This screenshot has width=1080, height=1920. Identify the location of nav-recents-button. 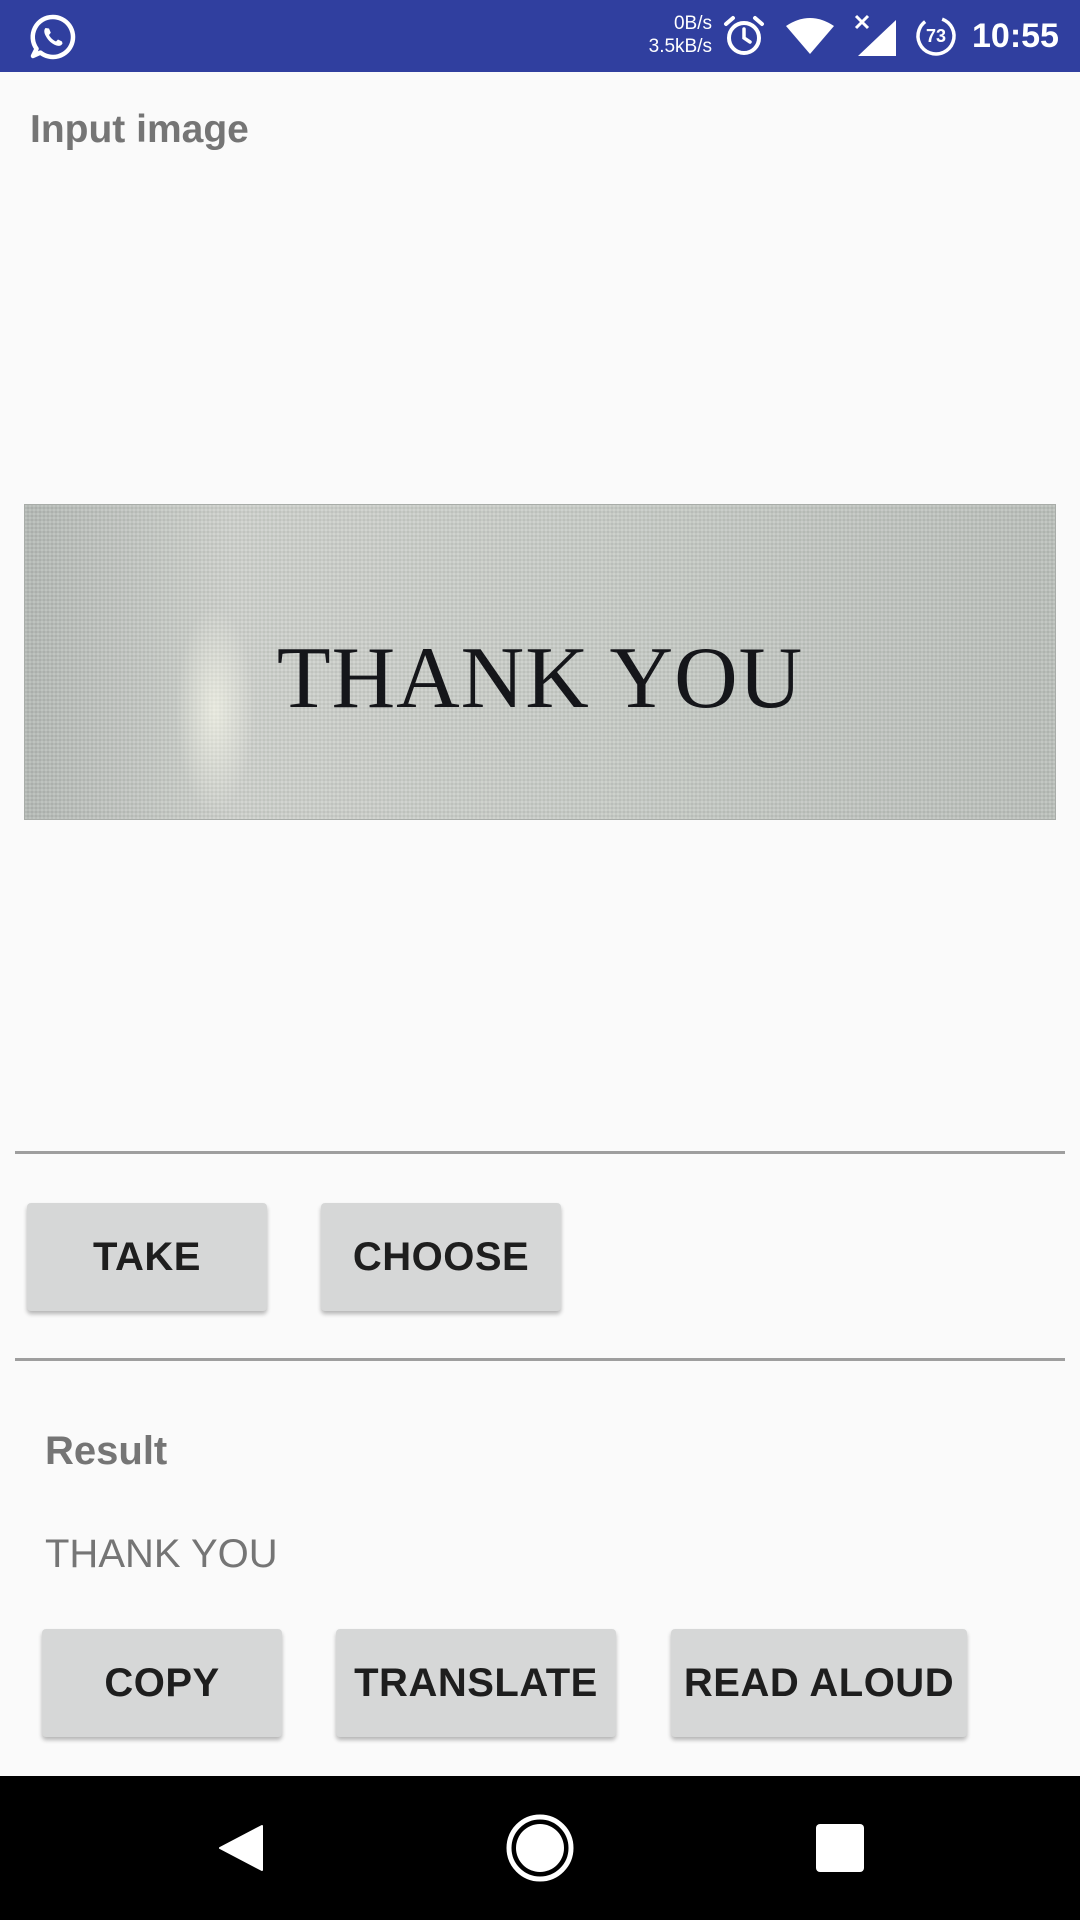
(840, 1848).